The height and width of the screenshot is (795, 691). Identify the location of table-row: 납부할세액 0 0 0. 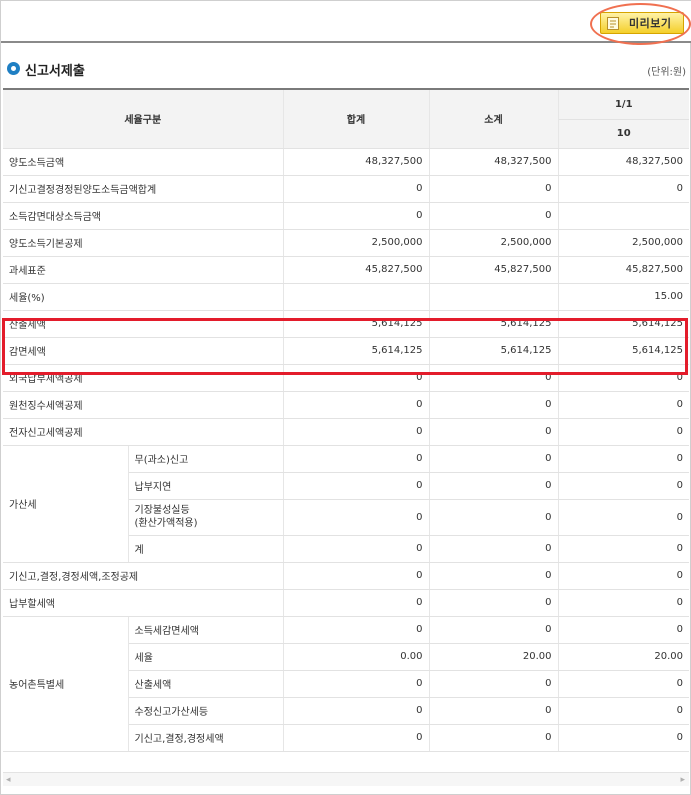
(346, 603).